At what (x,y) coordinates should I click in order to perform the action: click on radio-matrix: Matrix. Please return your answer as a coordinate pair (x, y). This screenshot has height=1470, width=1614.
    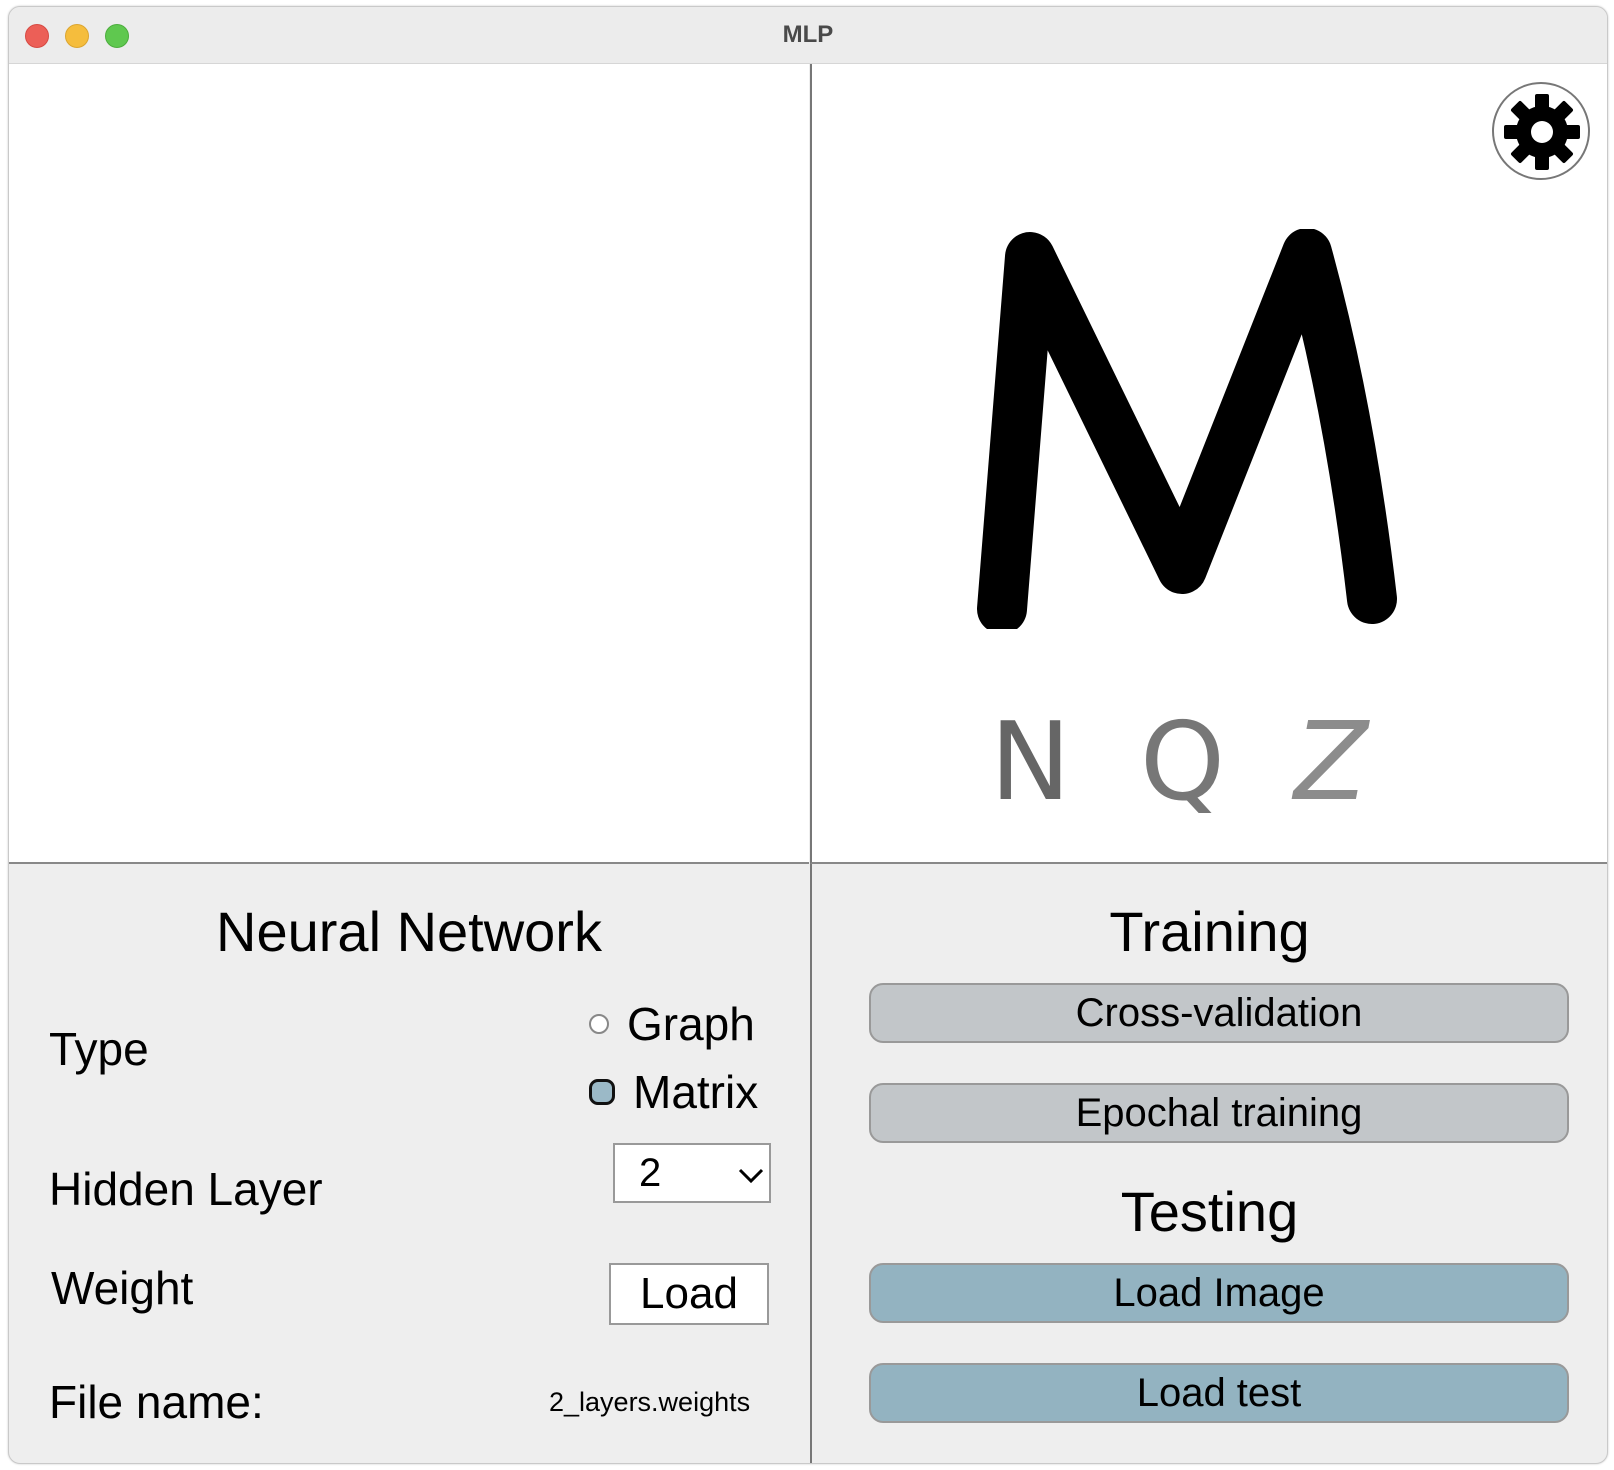
    Looking at the image, I should click on (673, 1092).